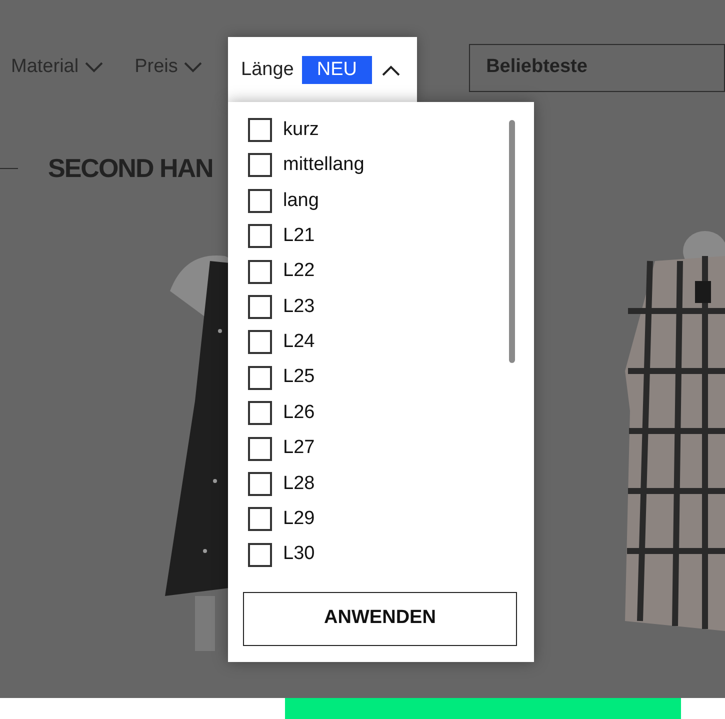  What do you see at coordinates (378, 272) in the screenshot?
I see `checkbox-option: L22` at bounding box center [378, 272].